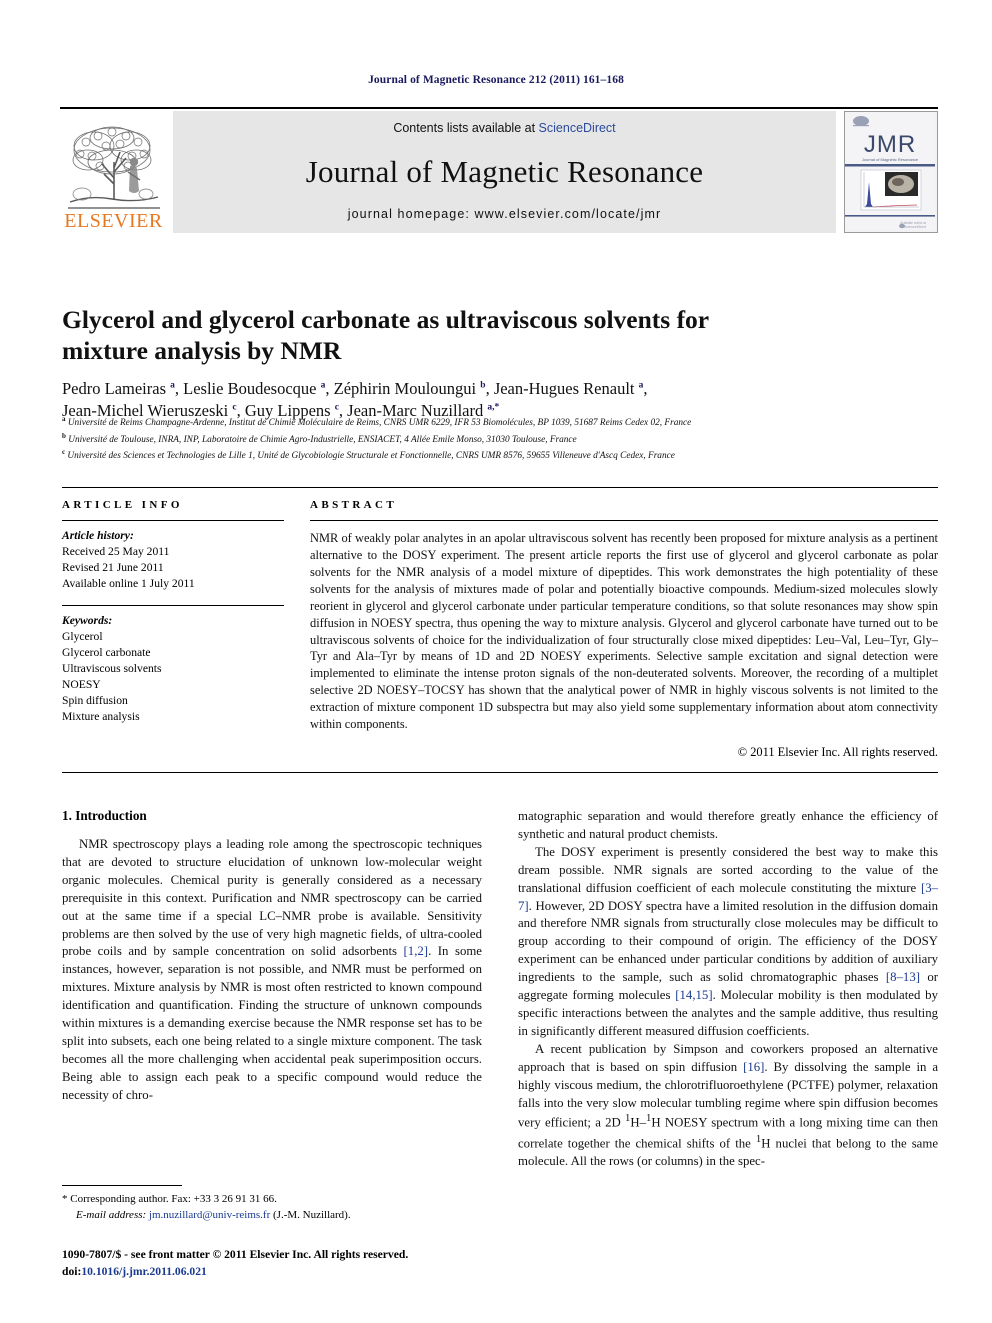 The width and height of the screenshot is (992, 1323). Describe the element at coordinates (354, 505) in the screenshot. I see `abstract-heading: ABSTRACT` at that location.